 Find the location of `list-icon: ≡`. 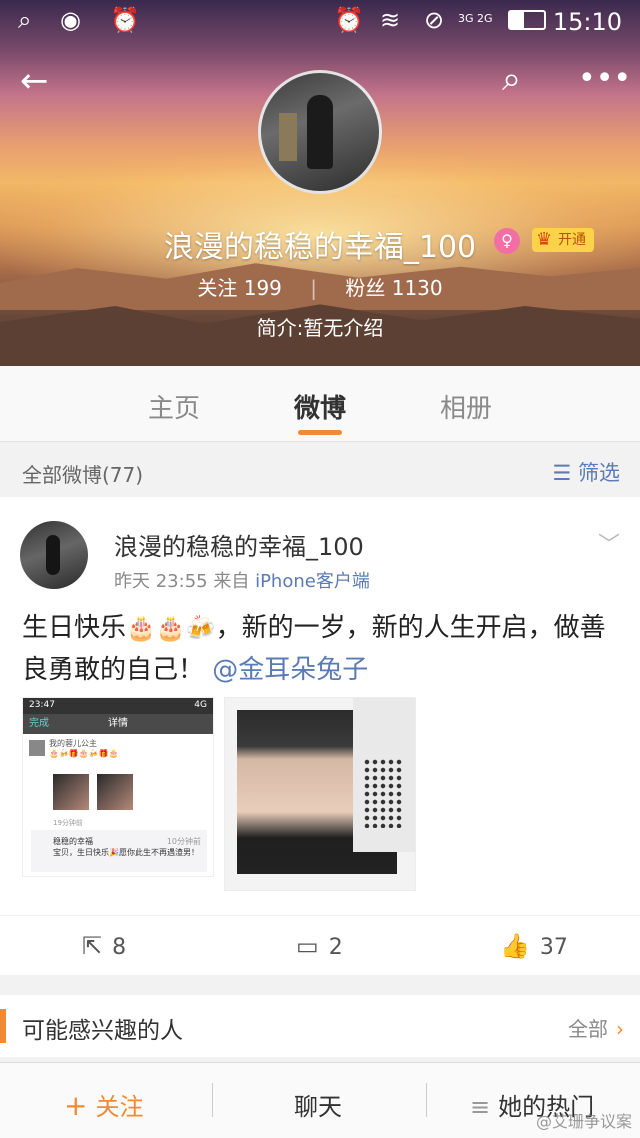

list-icon: ≡ is located at coordinates (480, 1107).